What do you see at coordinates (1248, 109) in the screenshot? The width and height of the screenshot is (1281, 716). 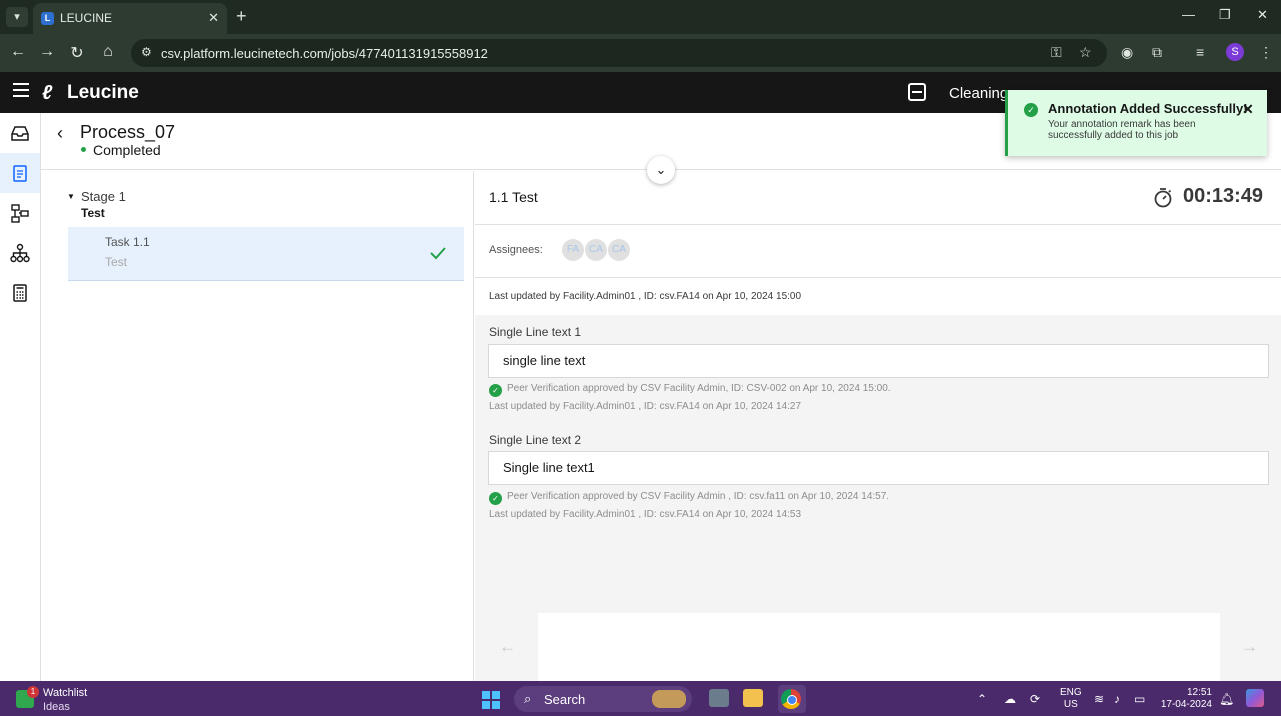 I see `toast-close-icon: ✕` at bounding box center [1248, 109].